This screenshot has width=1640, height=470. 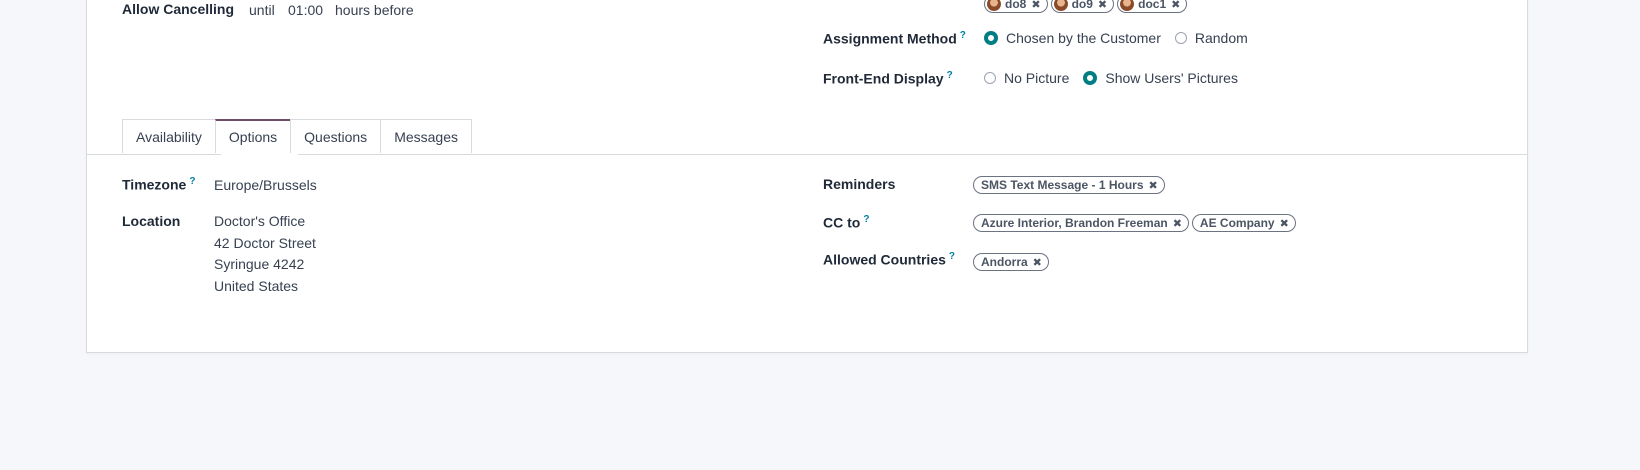 I want to click on tab-messages: Messages, so click(x=426, y=136).